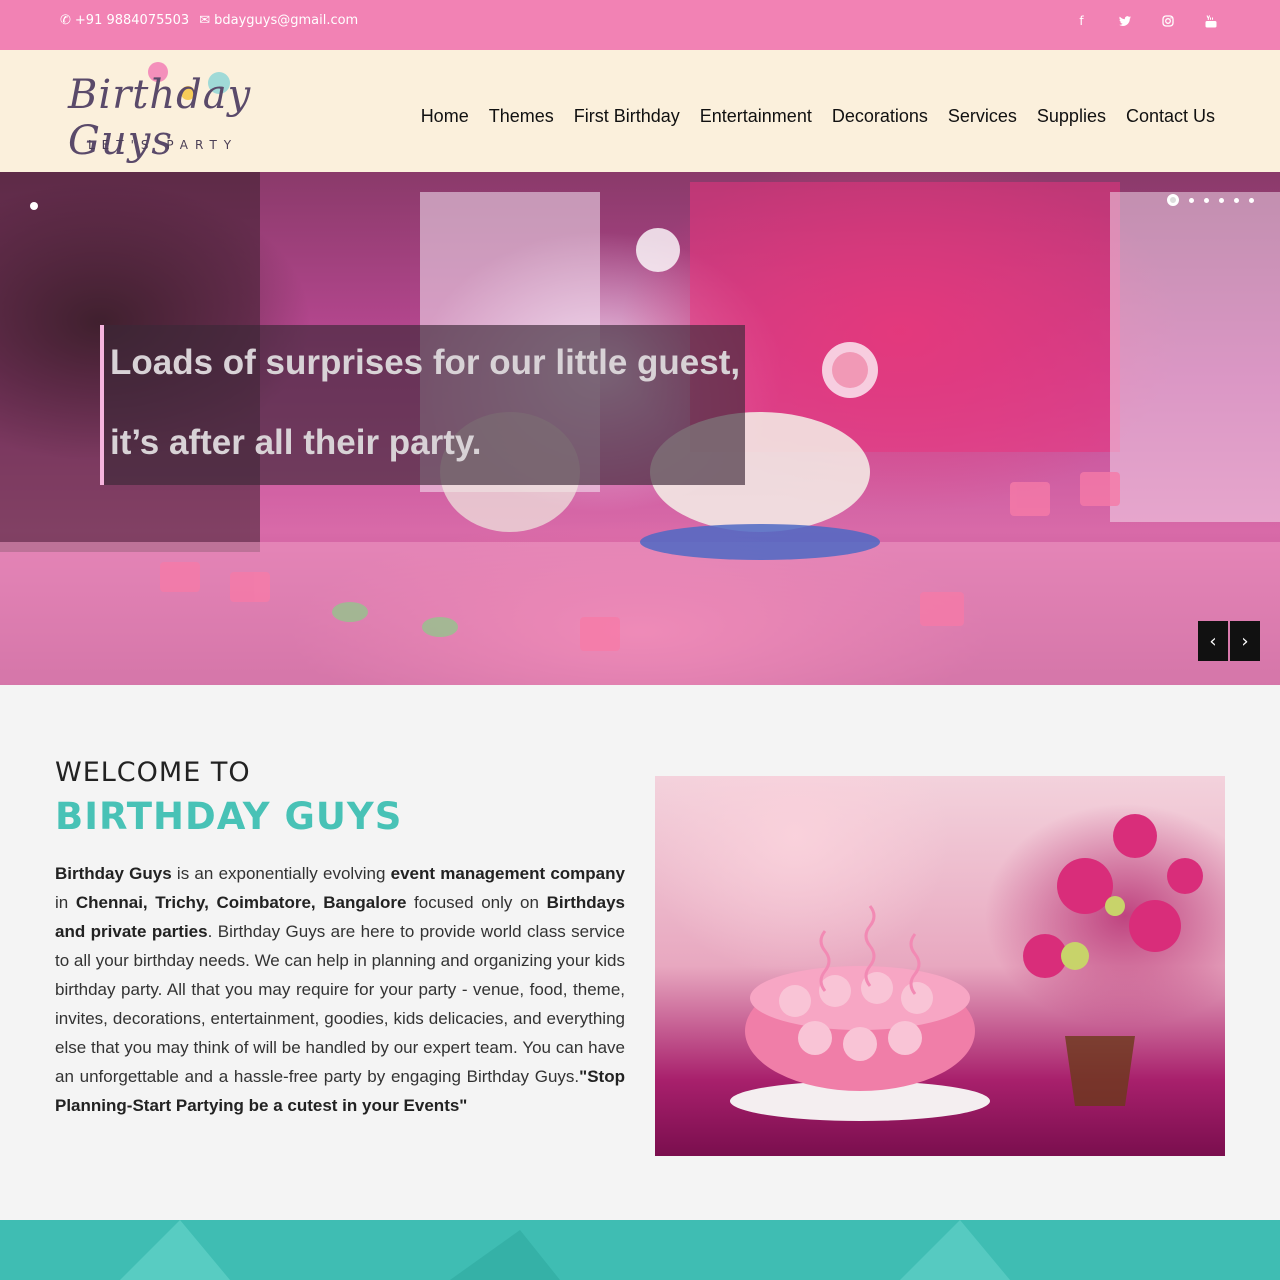  I want to click on nav-entertainment: Entertainment, so click(756, 116).